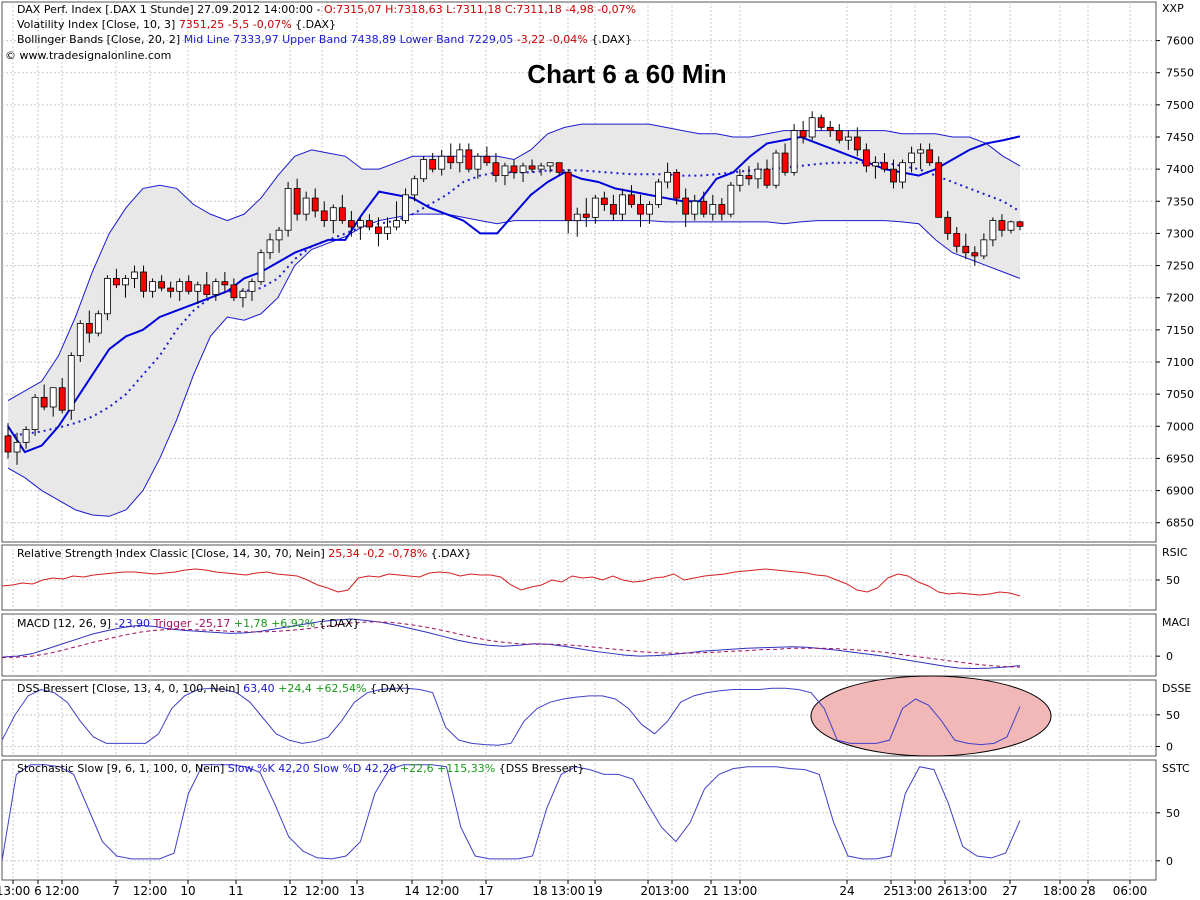 The height and width of the screenshot is (900, 1200). Describe the element at coordinates (610, 39) in the screenshot. I see `bollinger-legend-suffix: {.DAX}` at that location.